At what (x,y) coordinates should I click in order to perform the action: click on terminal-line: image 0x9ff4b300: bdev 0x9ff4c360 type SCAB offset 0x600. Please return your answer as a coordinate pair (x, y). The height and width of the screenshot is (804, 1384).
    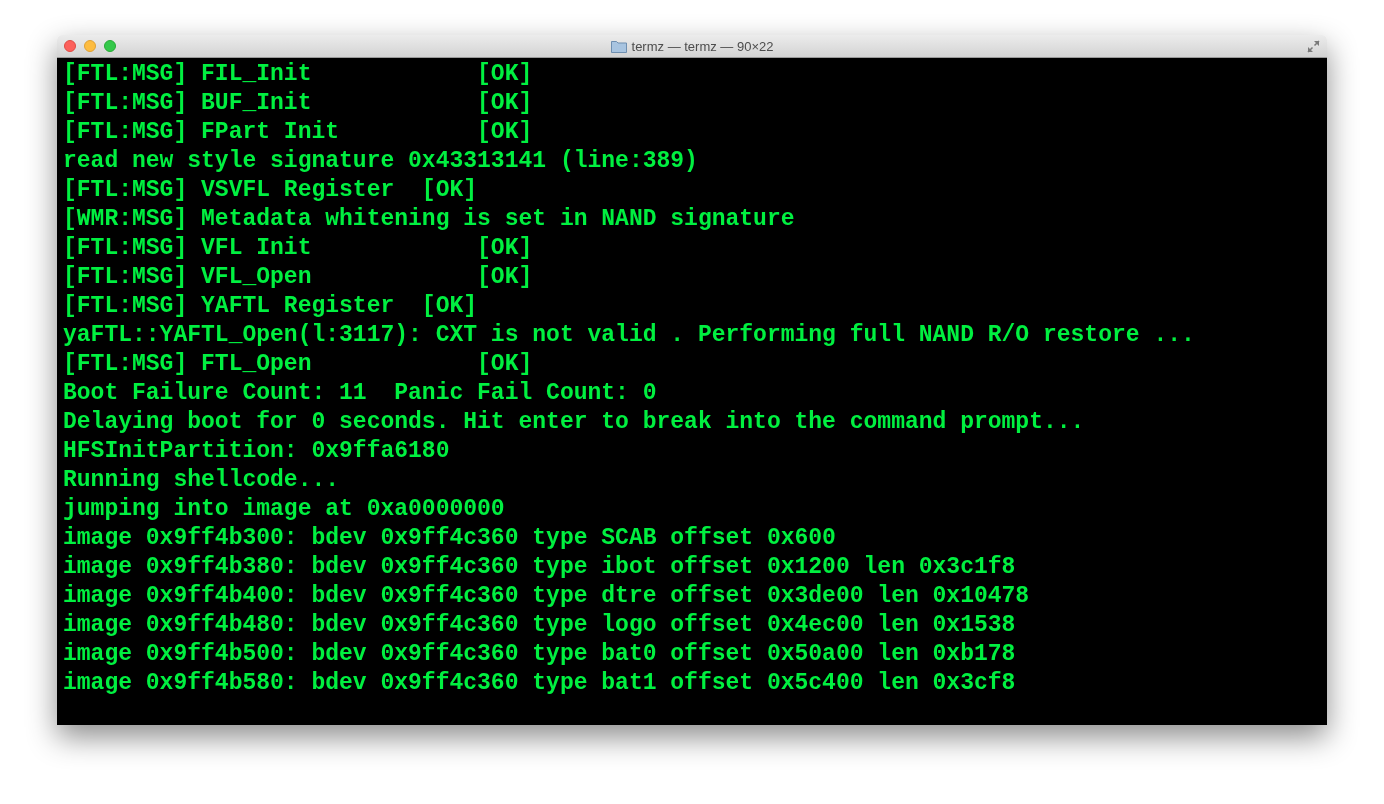
    Looking at the image, I should click on (450, 538).